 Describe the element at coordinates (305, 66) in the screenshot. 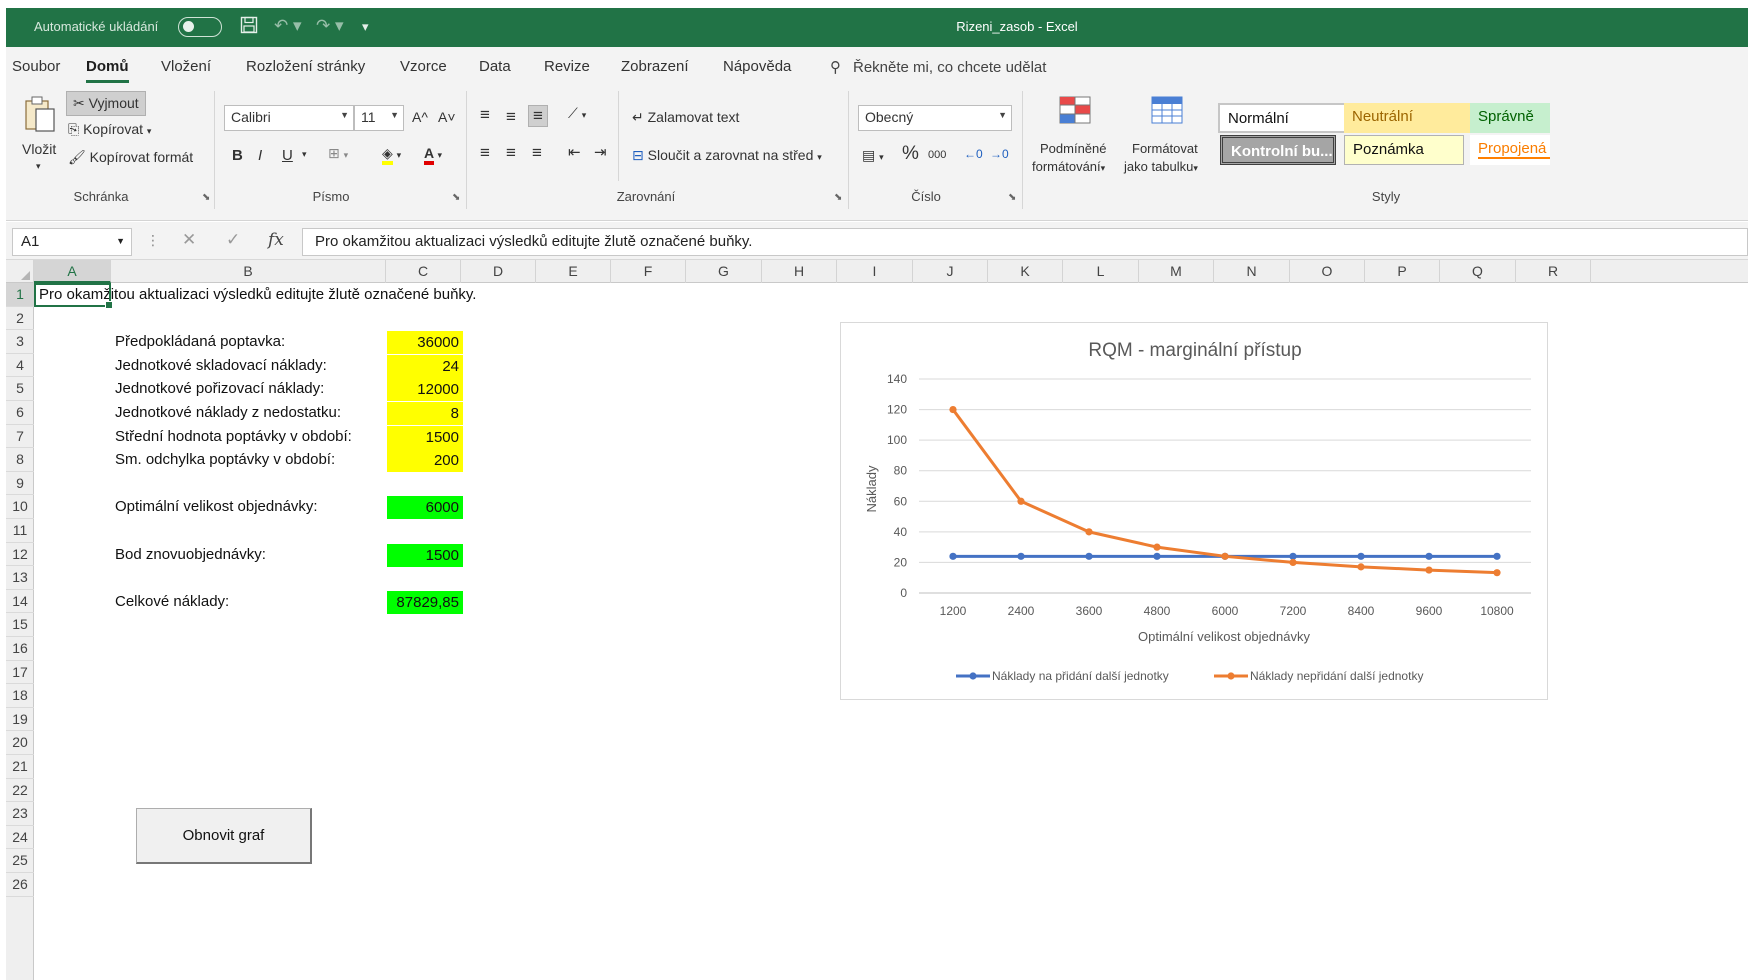

I see `tab-page-layout: Rozložení stránky` at that location.